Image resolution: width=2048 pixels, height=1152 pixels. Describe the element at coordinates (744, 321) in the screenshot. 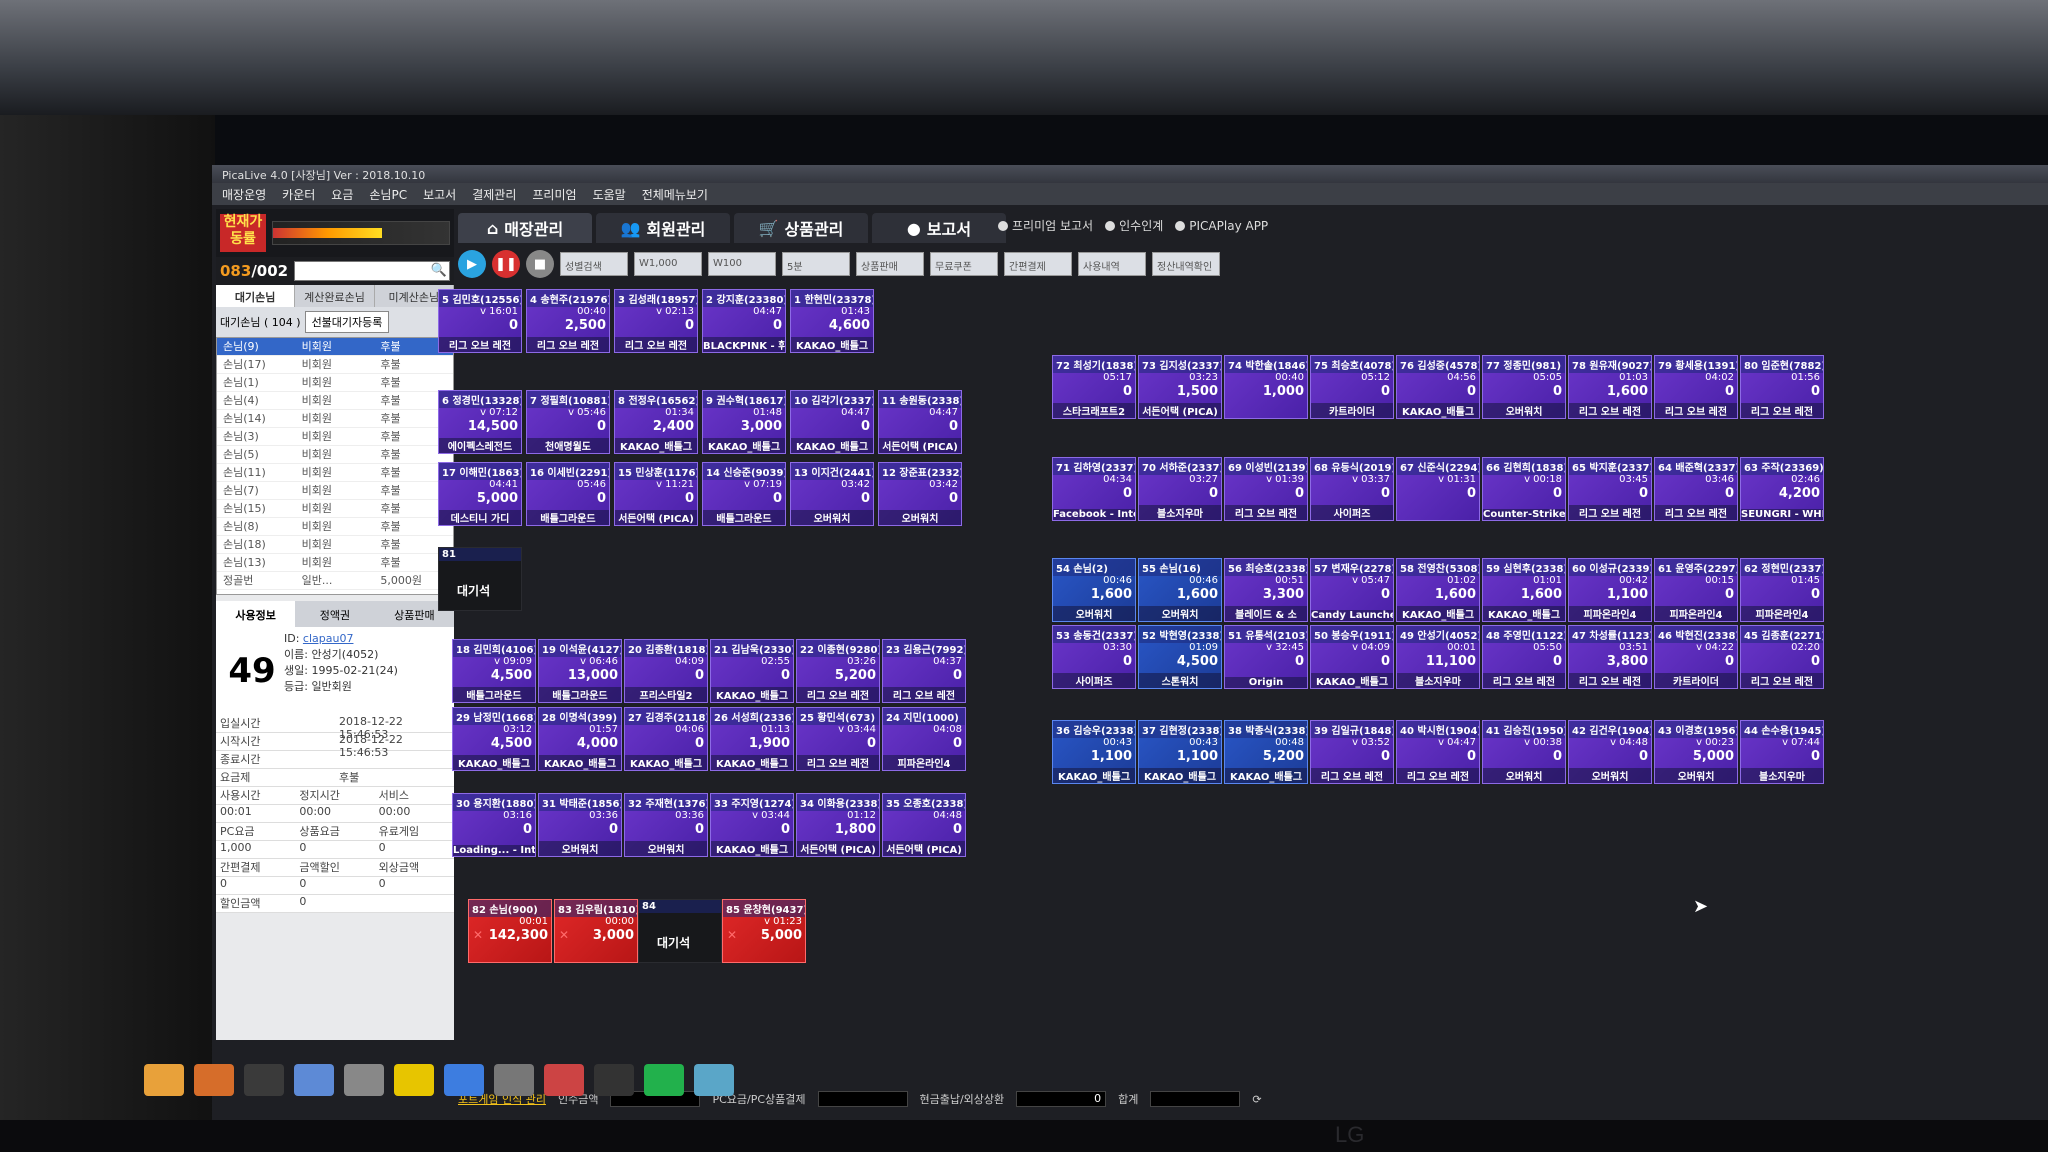

I see `seat-tile: 2 강지훈(23380) 04:47 0 BLACKPINK - 휘` at that location.